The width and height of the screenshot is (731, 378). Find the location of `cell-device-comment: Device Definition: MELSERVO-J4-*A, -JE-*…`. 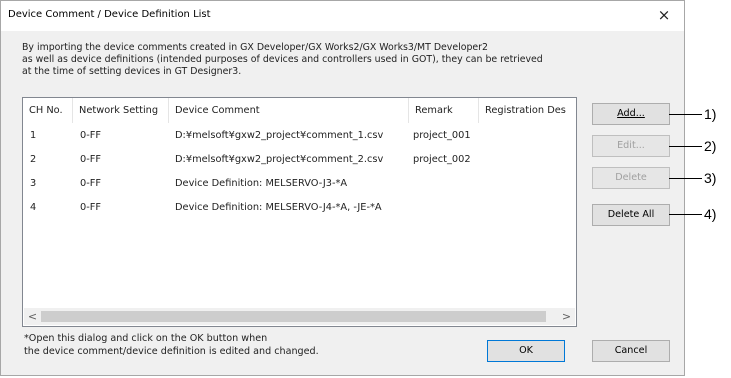

cell-device-comment: Device Definition: MELSERVO-J4-*A, -JE-*… is located at coordinates (278, 207).